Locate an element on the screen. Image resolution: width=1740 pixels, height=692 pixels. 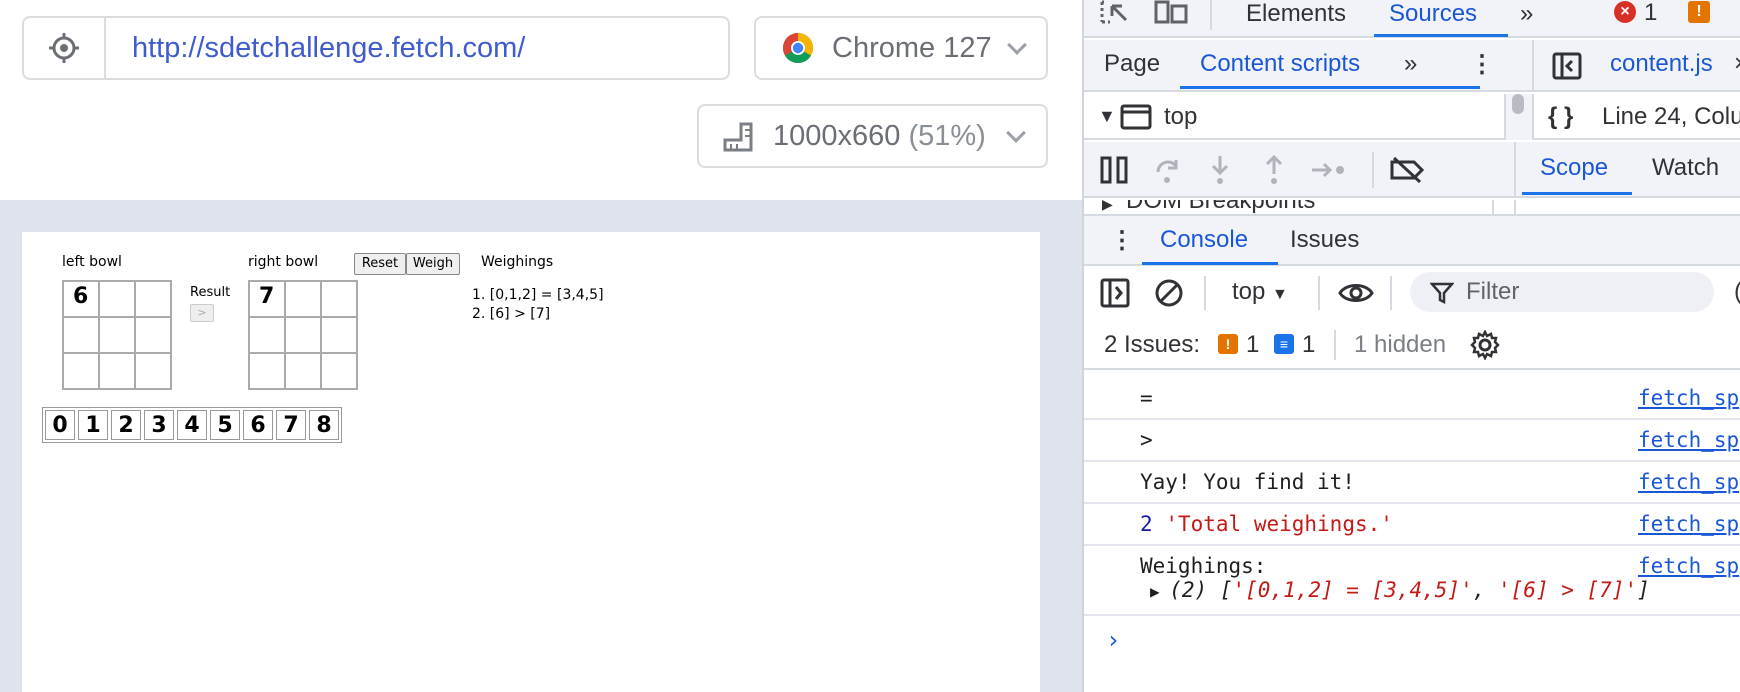
coin-button: 5 is located at coordinates (225, 425).